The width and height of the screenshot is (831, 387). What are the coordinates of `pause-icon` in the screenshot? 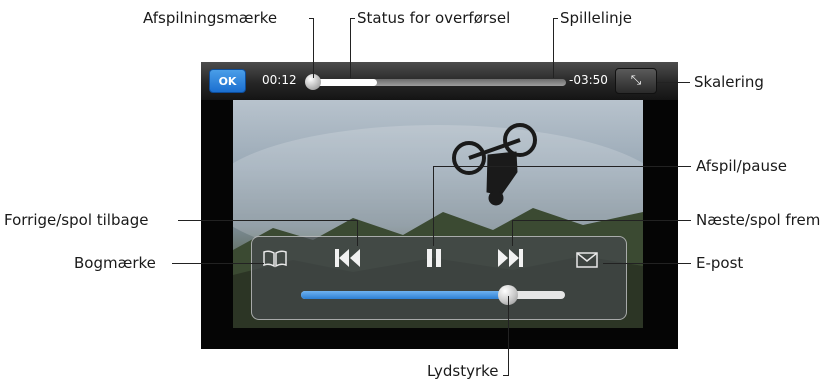 It's located at (434, 260).